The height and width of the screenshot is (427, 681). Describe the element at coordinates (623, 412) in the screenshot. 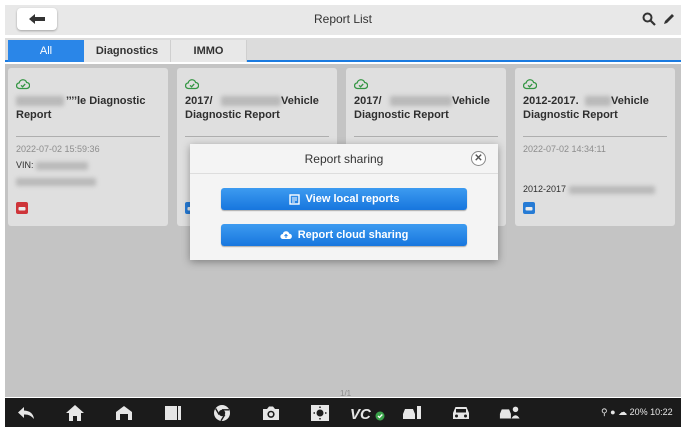

I see `wifi-icon: ☁` at that location.